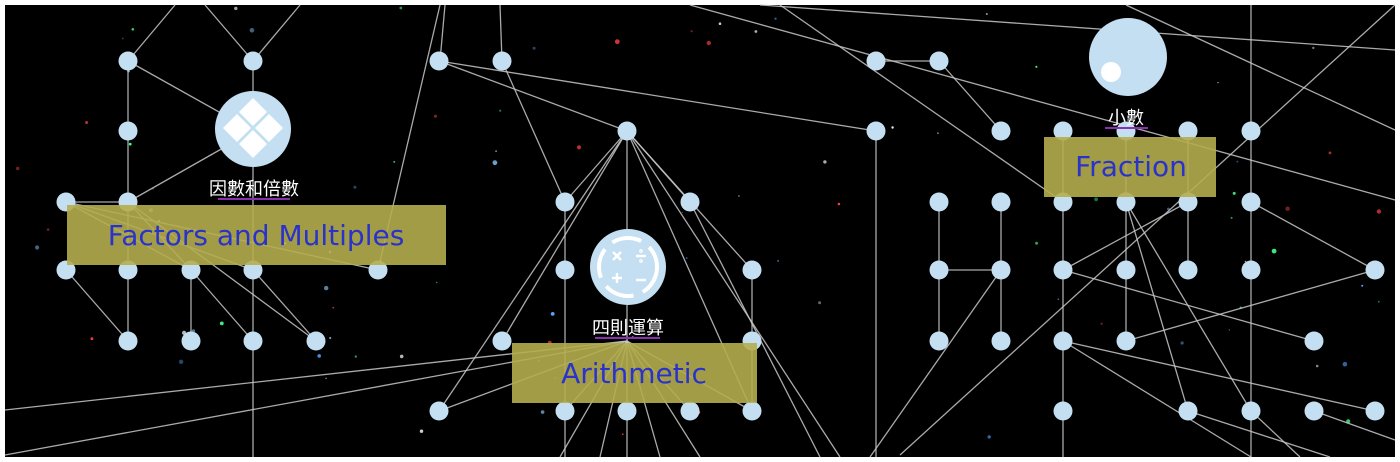  I want to click on factors-en-label: Factors and Multiples, so click(256, 235).